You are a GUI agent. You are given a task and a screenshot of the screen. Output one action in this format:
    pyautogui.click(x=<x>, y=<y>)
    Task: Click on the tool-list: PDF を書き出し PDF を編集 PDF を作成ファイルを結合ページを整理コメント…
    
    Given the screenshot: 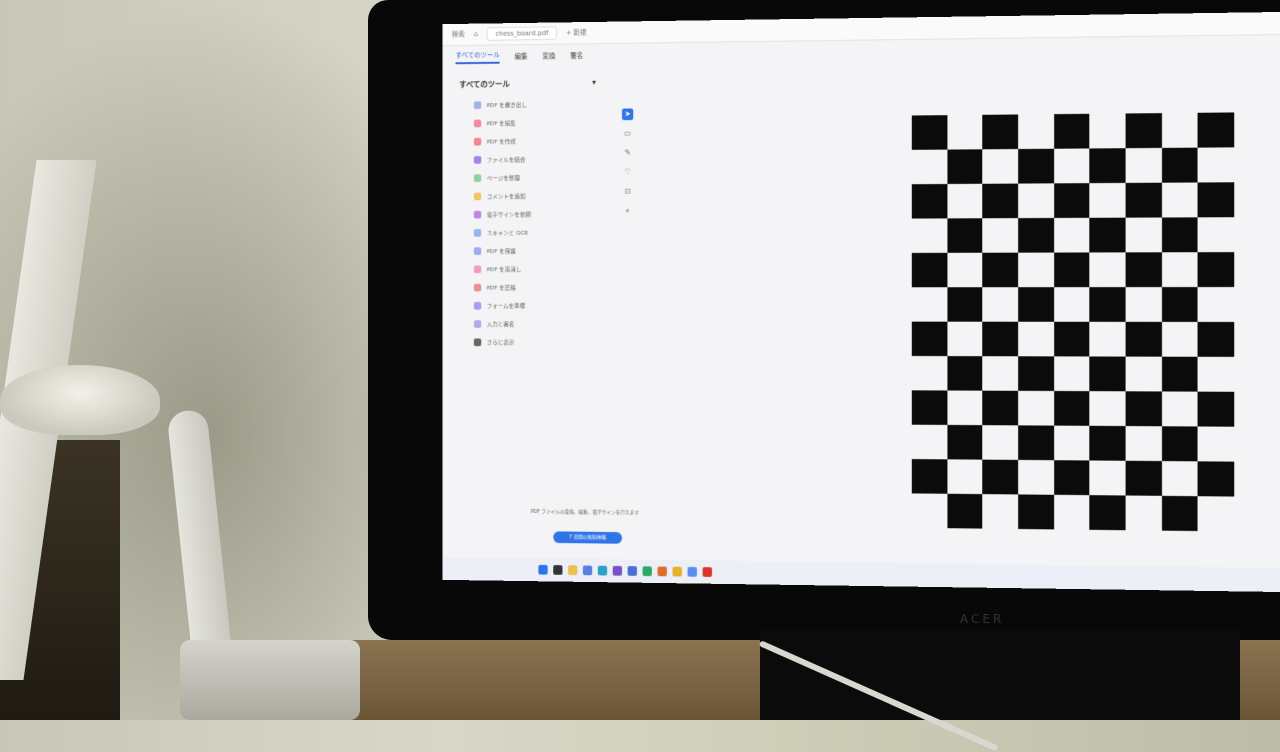 What is the action you would take?
    pyautogui.click(x=528, y=222)
    